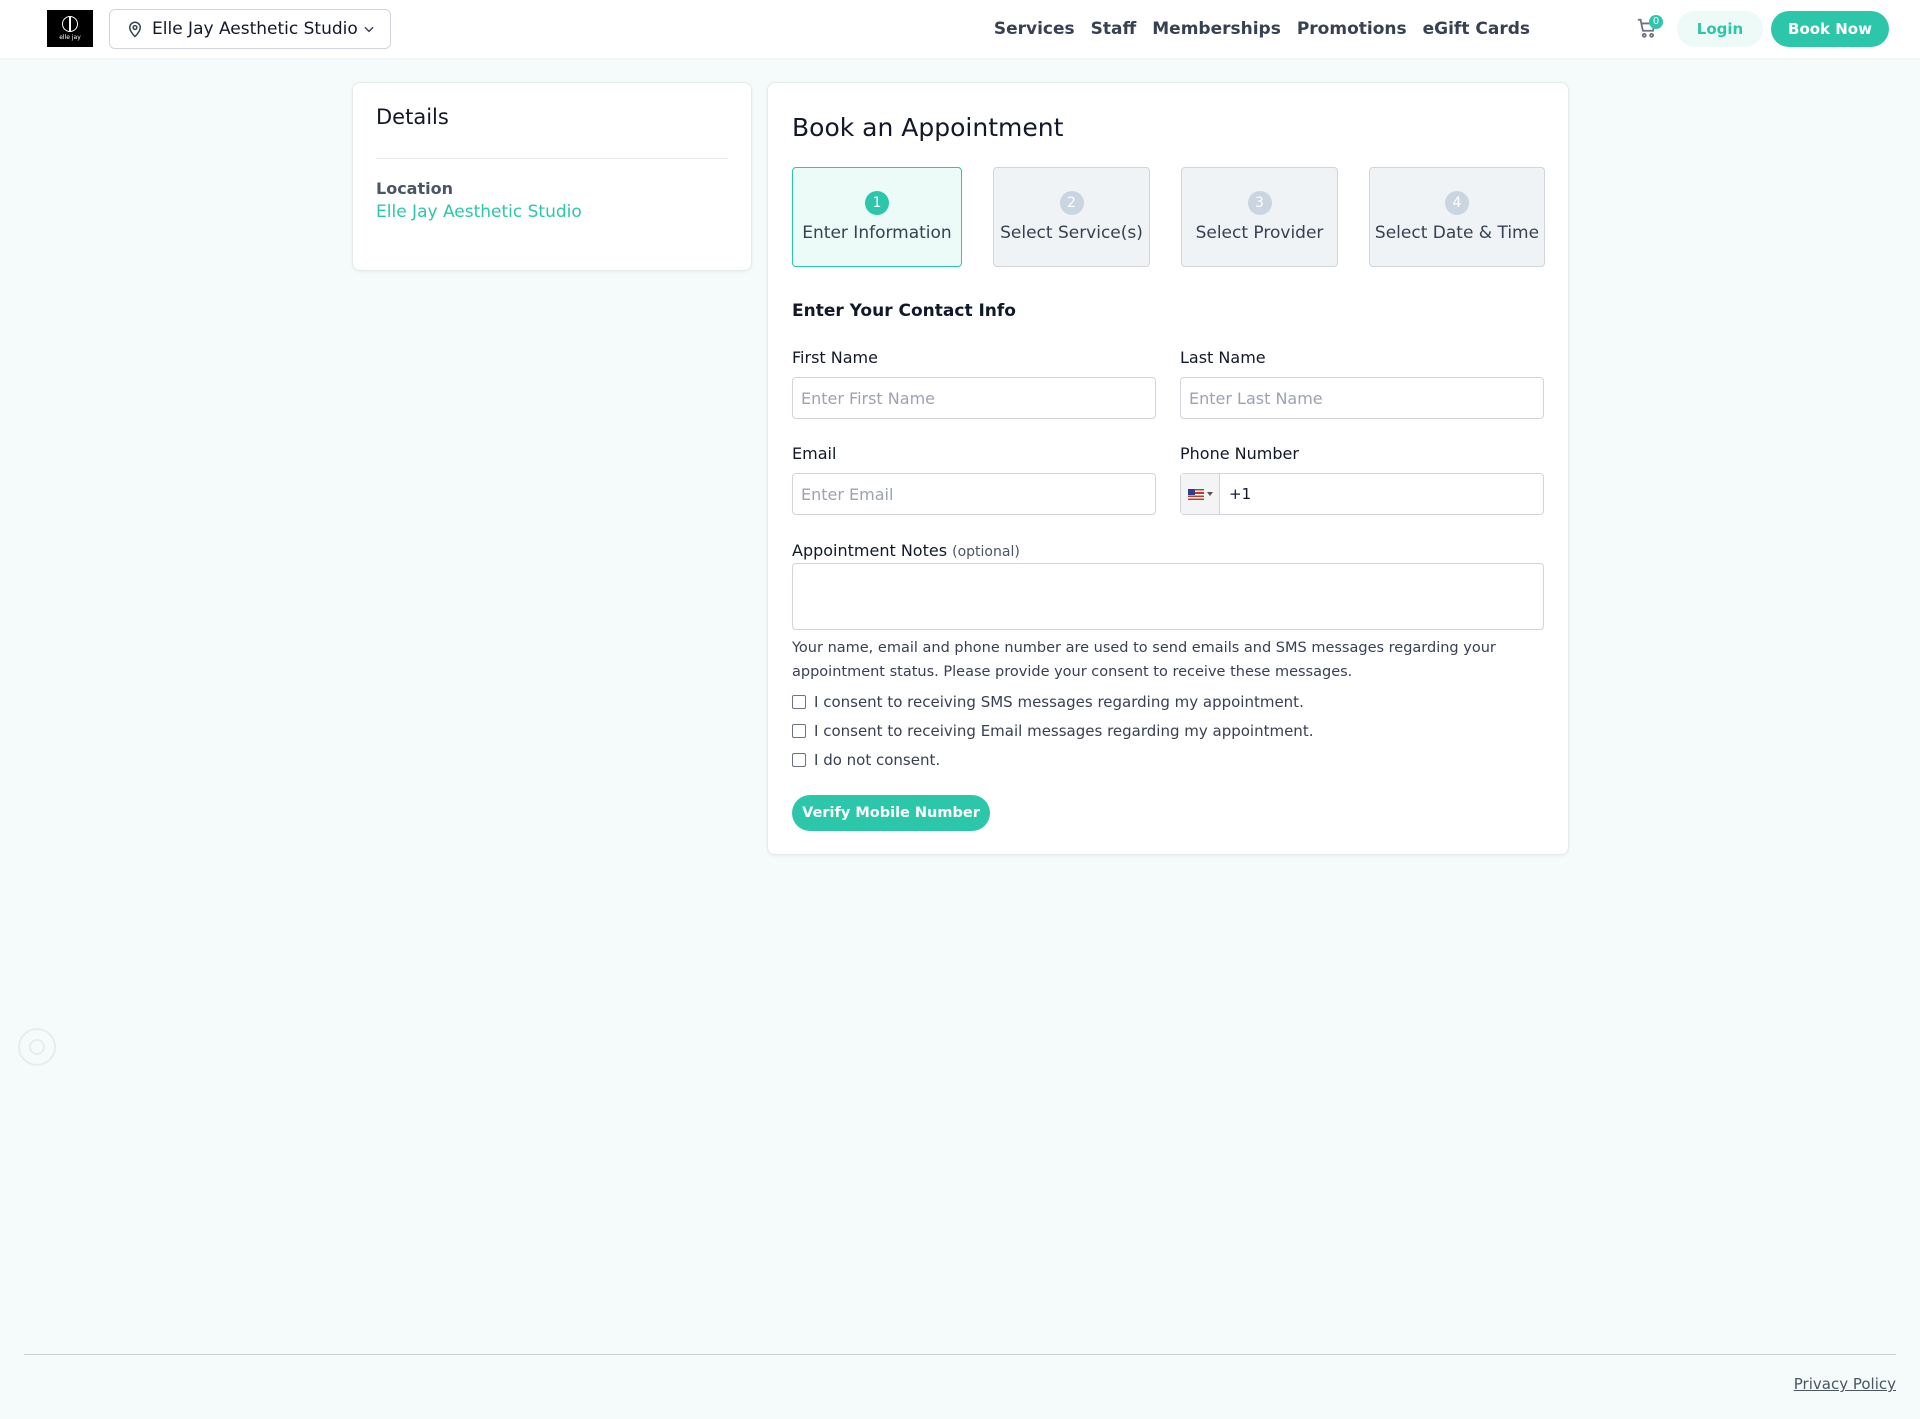 This screenshot has height=1419, width=1920. What do you see at coordinates (1720, 29) in the screenshot?
I see `login-button: Login` at bounding box center [1720, 29].